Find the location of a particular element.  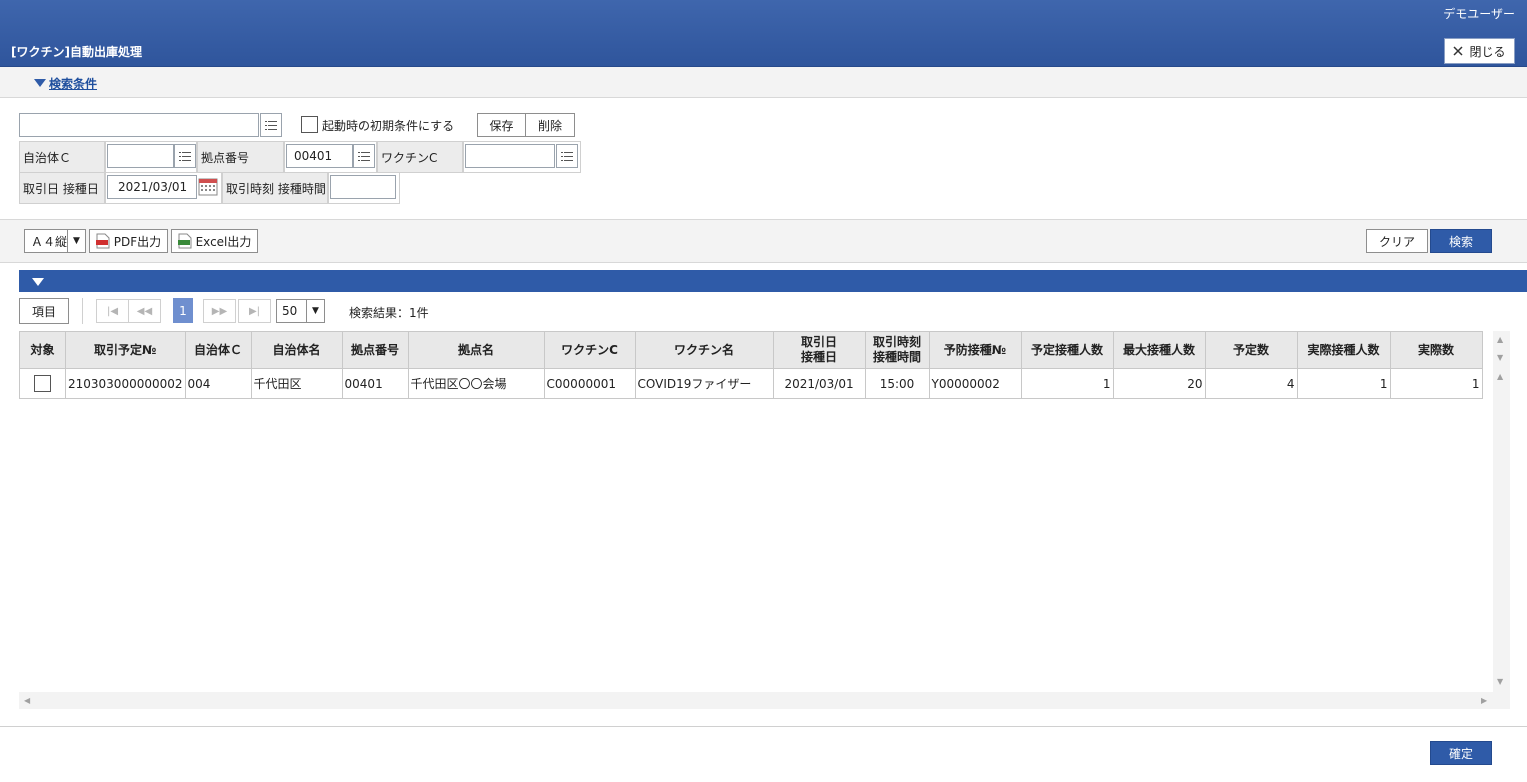

column-header-site-name: 拠点名 is located at coordinates (476, 350).